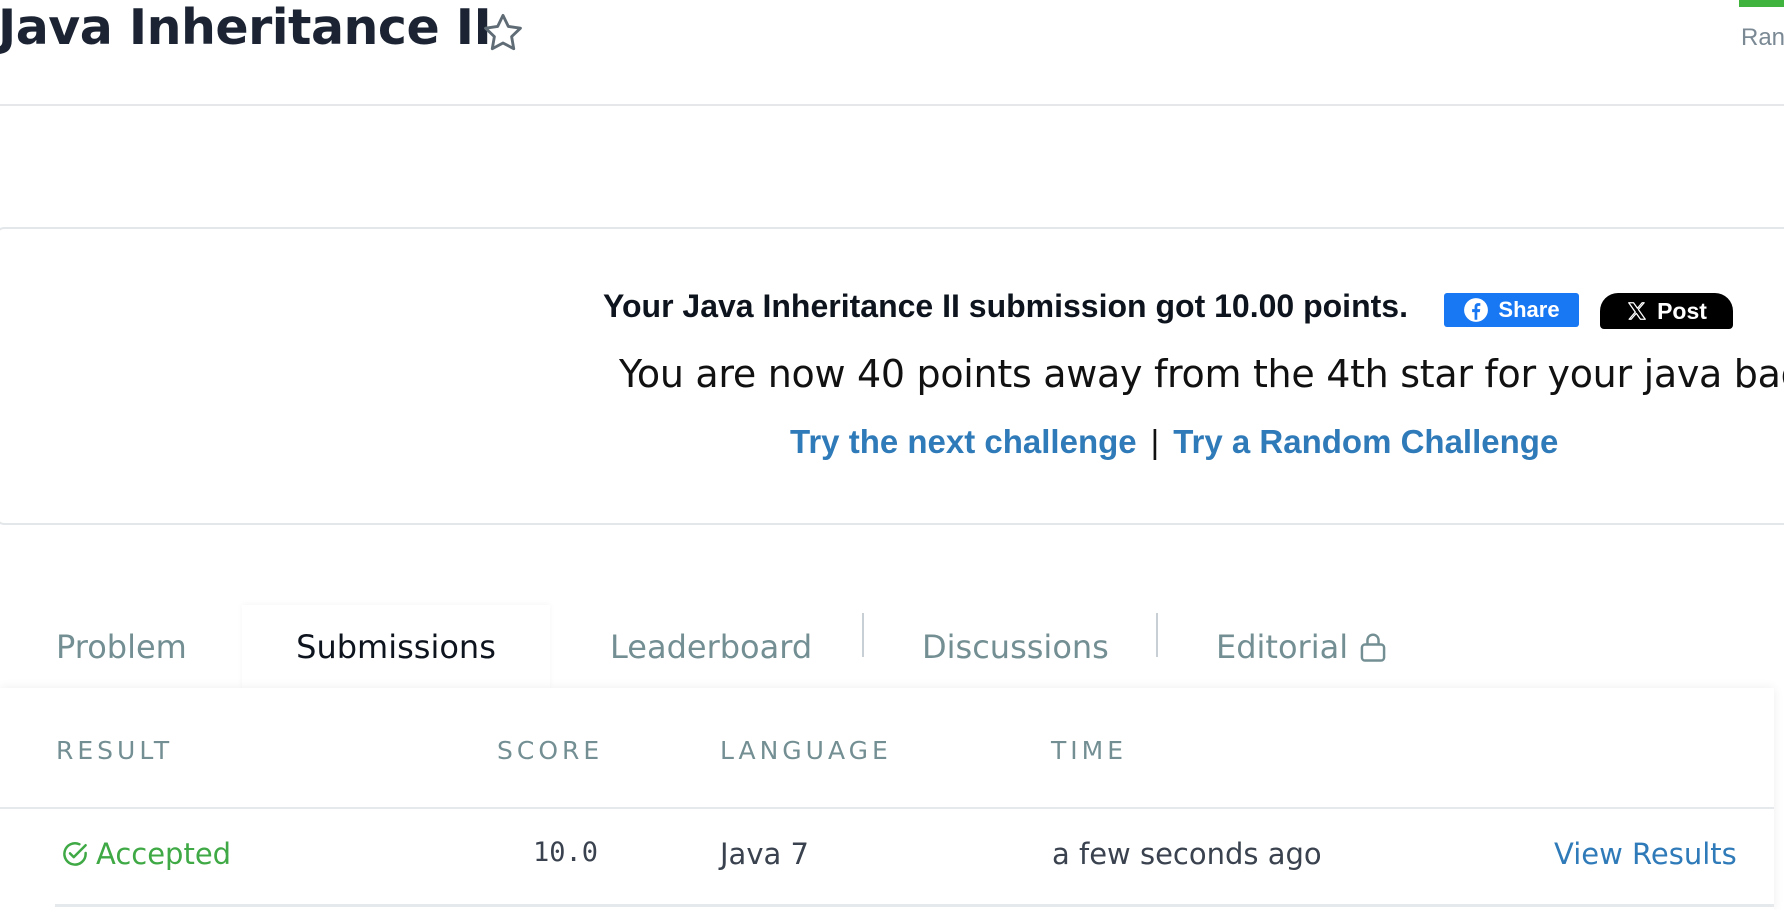  I want to click on x-logo-icon, so click(1637, 311).